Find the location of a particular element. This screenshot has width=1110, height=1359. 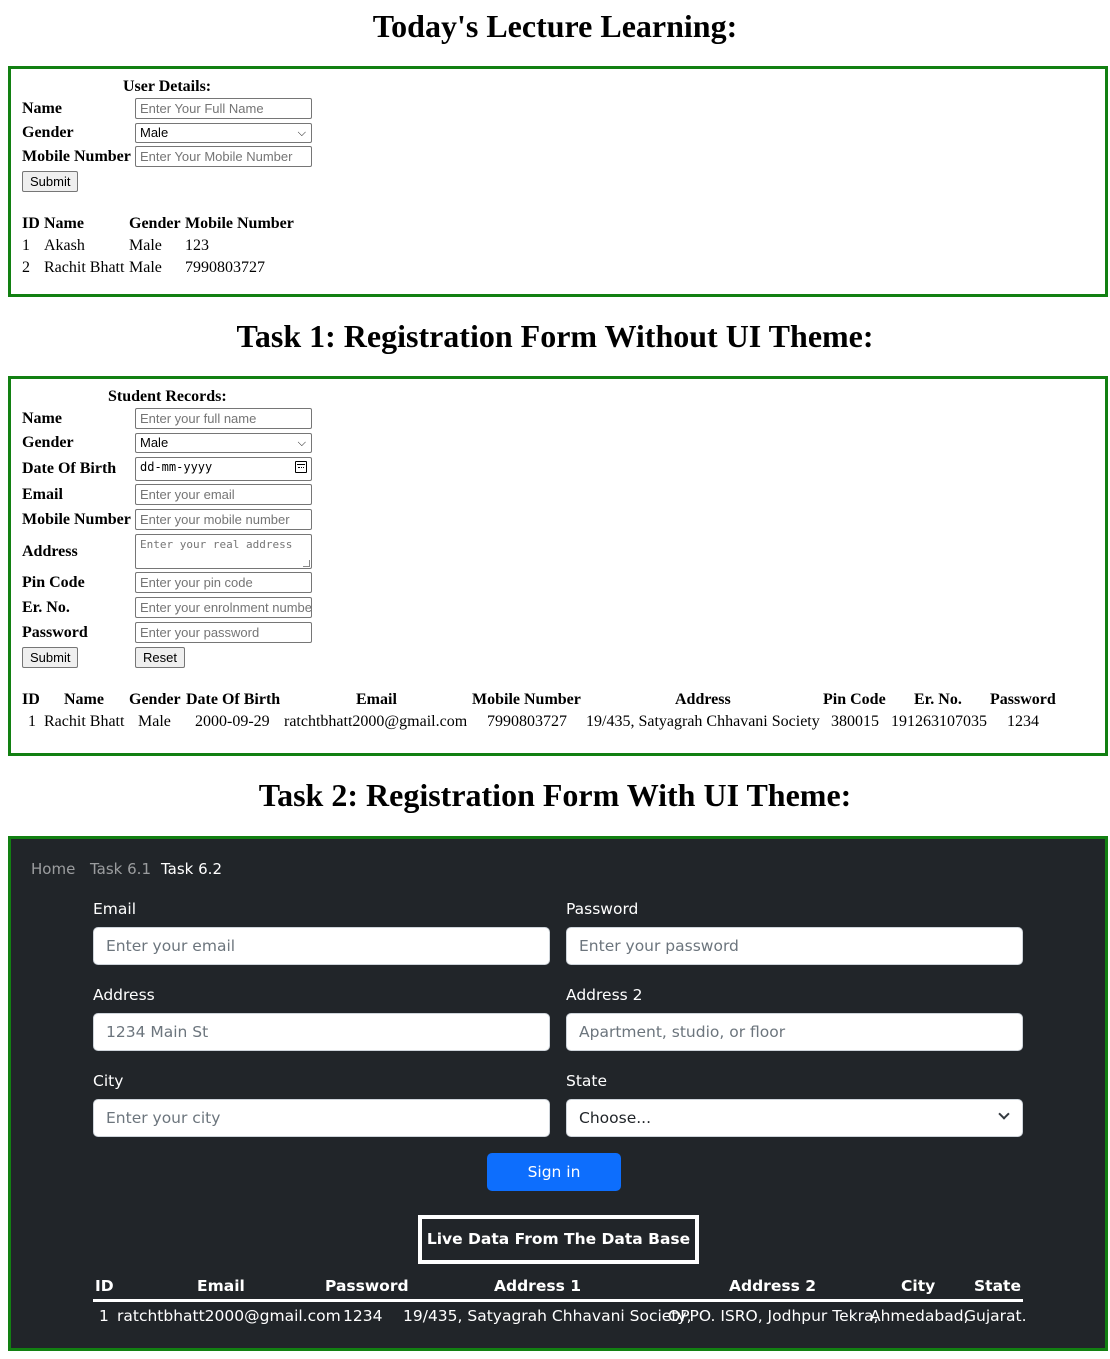

resize-handle-icon is located at coordinates (306, 563).